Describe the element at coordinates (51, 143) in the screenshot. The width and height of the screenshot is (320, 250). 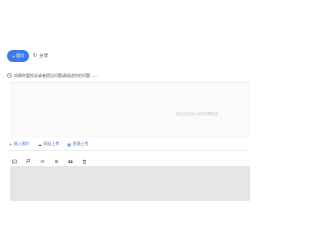
I see `upload-label: 网站上传` at that location.